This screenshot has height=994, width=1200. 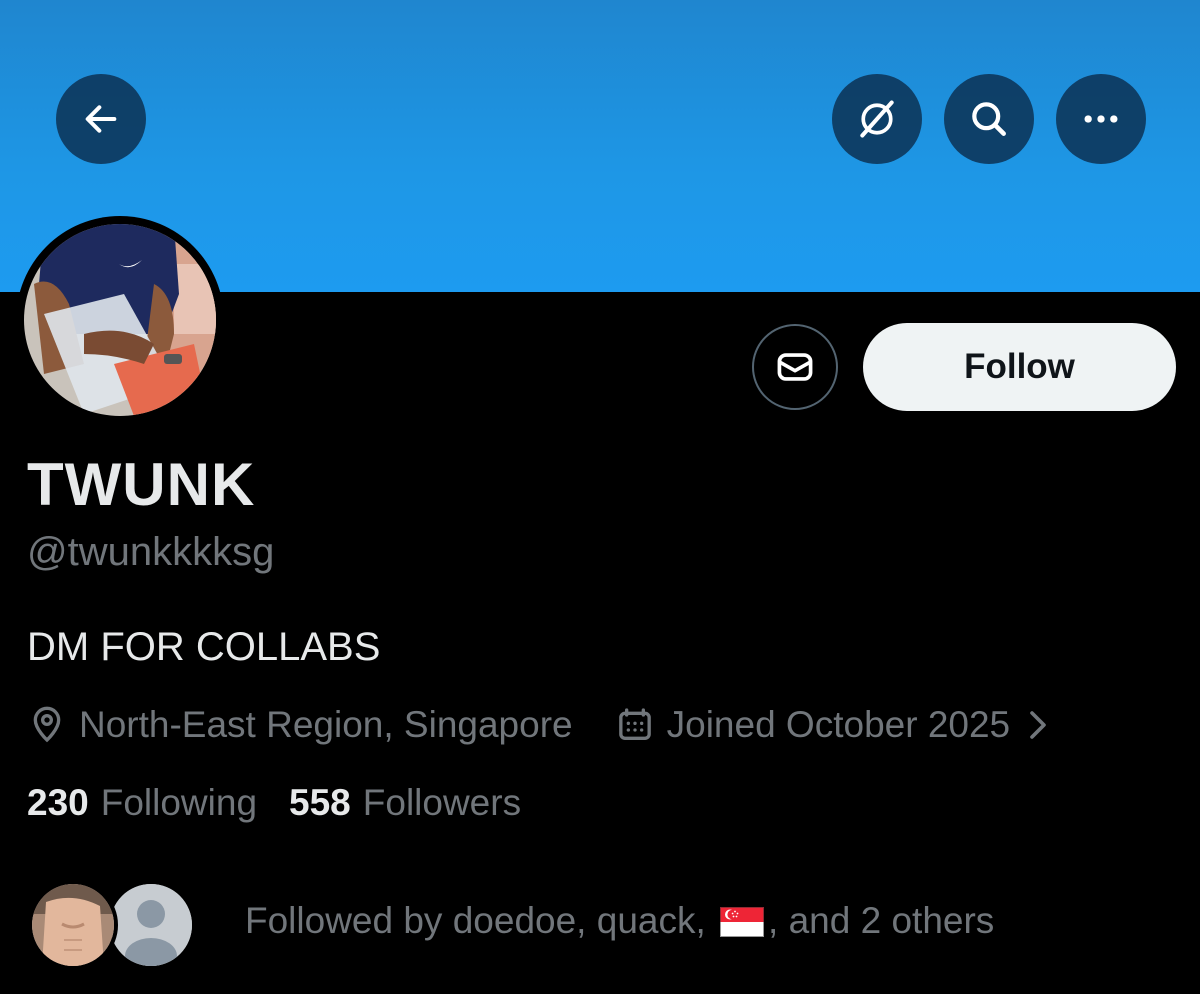 I want to click on search-icon, so click(x=989, y=119).